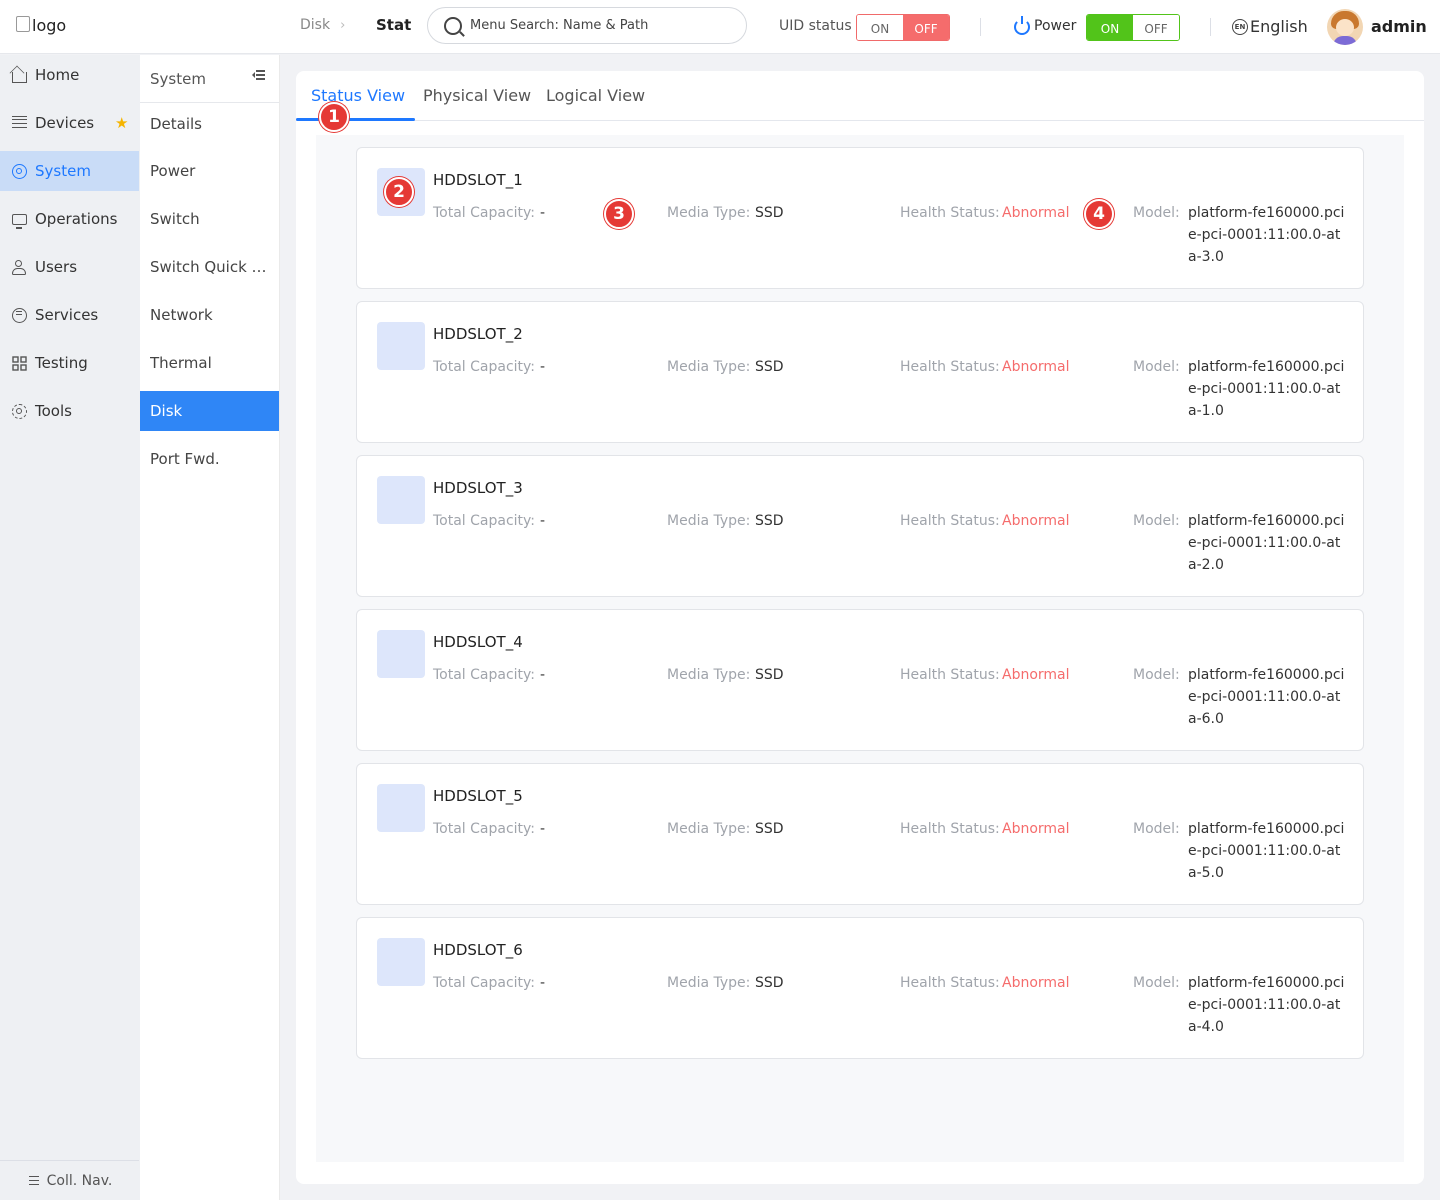 The width and height of the screenshot is (1440, 1200). What do you see at coordinates (1022, 25) in the screenshot?
I see `power-icon` at bounding box center [1022, 25].